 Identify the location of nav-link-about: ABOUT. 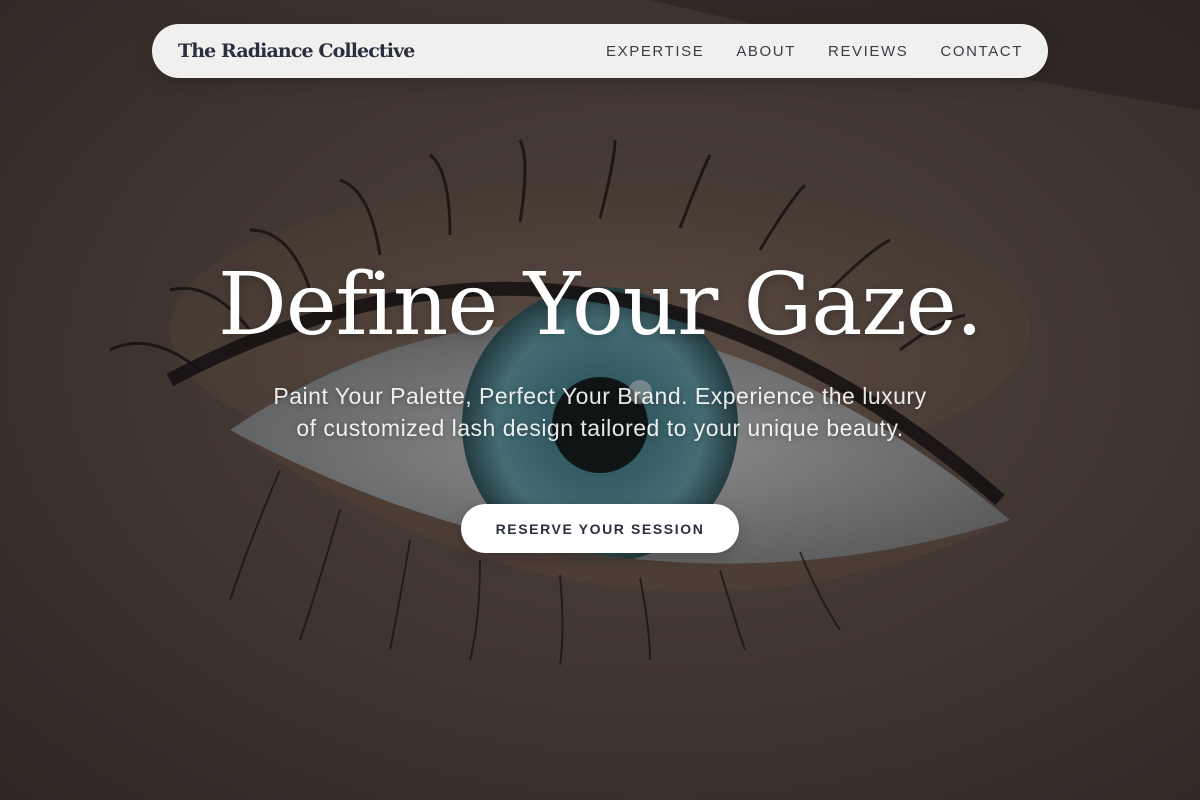
(766, 51).